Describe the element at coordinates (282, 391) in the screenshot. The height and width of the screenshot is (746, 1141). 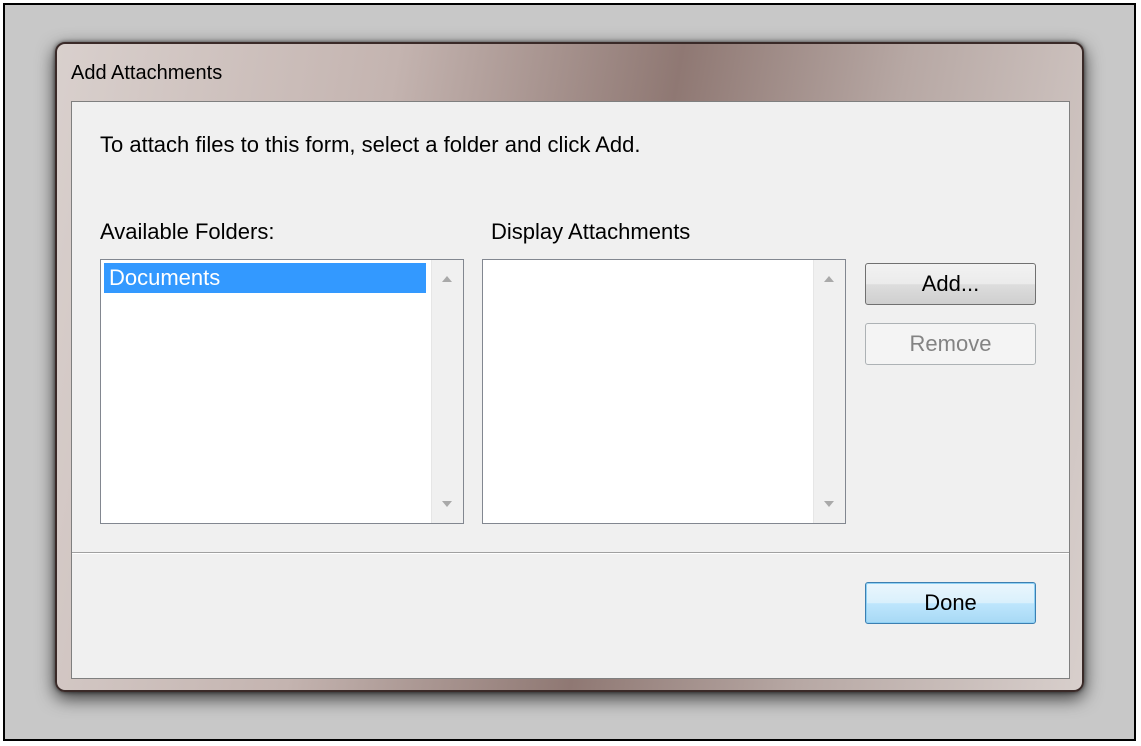
I see `available-folders-listbox: Documents` at that location.